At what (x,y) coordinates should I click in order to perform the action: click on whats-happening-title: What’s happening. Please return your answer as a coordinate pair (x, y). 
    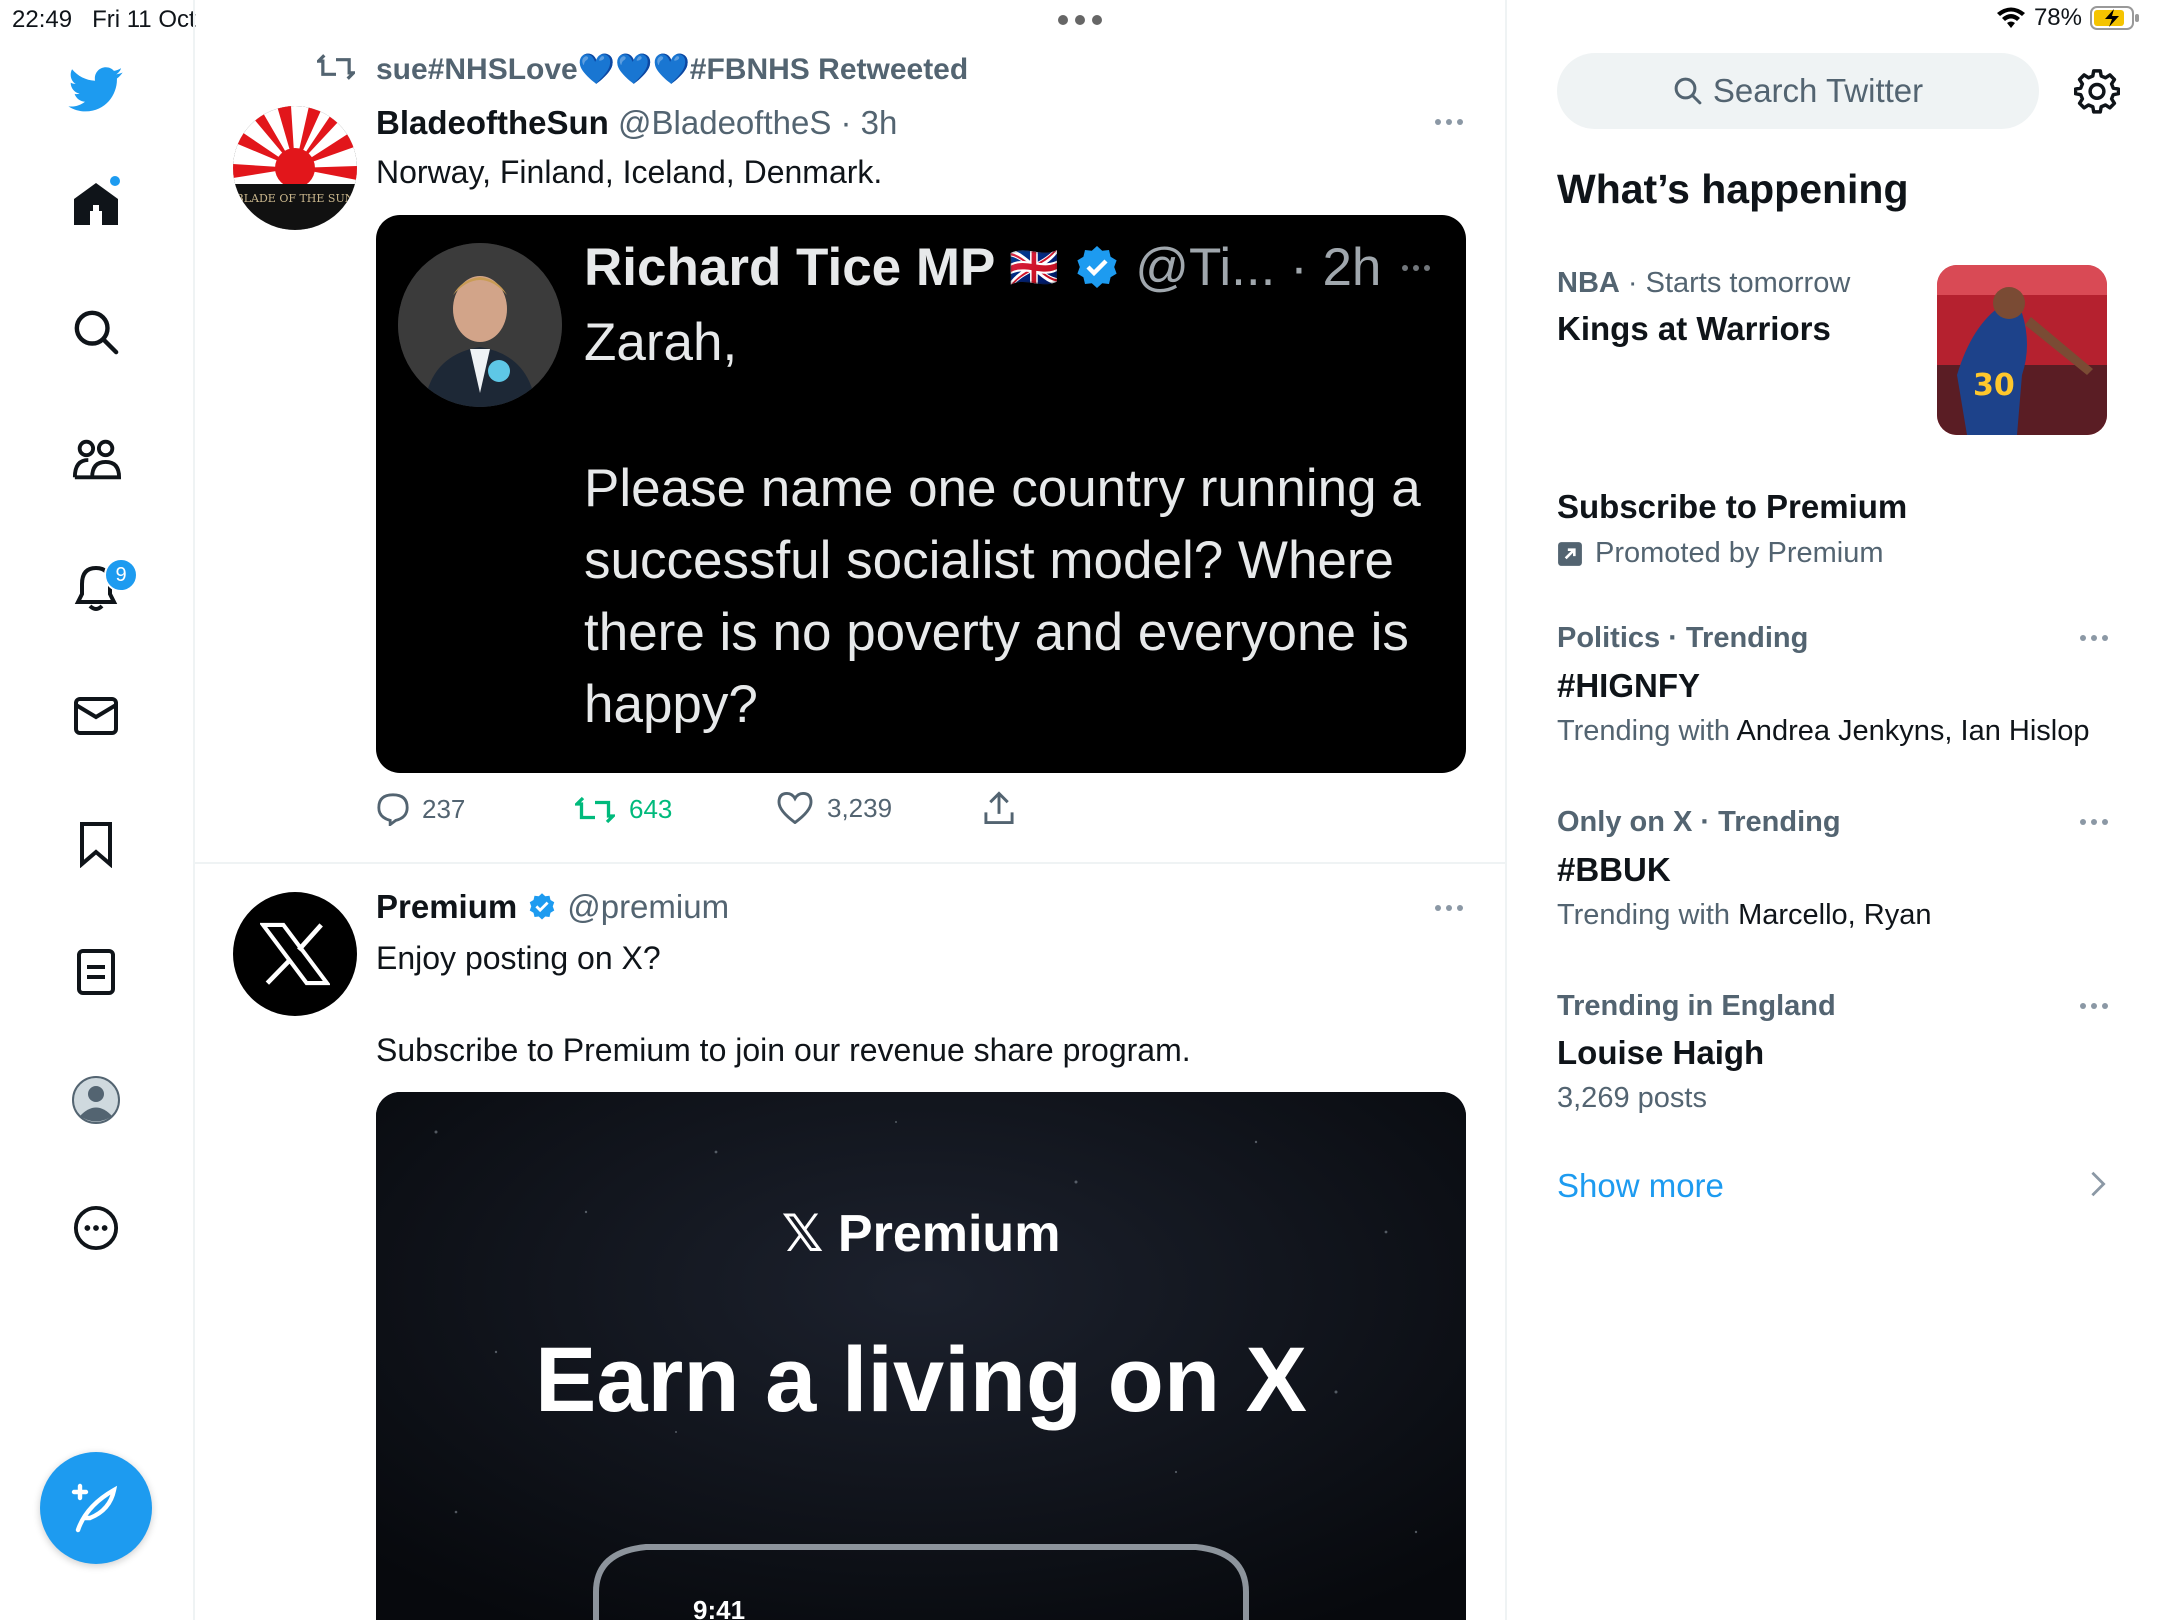
    Looking at the image, I should click on (1733, 189).